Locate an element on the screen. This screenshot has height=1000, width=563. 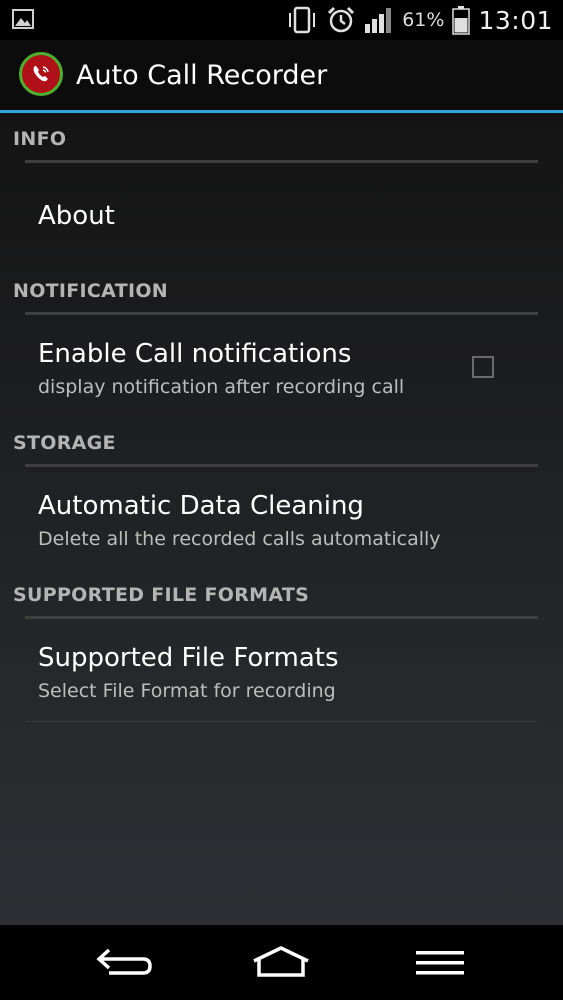
action-bar: Auto Call Recorder is located at coordinates (281, 76).